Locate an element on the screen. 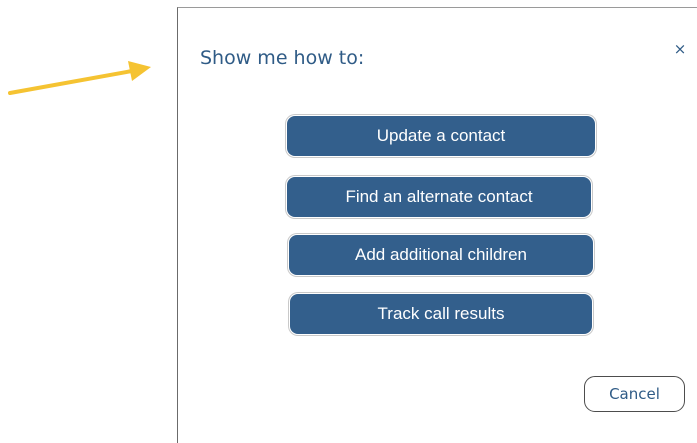  track-call-results-button: Track call results is located at coordinates (441, 314).